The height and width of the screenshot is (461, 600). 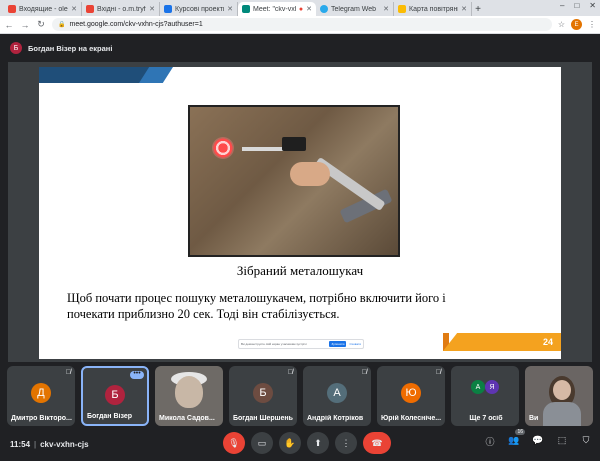 I want to click on stop-sharing-button: Зупинити, so click(x=338, y=344).